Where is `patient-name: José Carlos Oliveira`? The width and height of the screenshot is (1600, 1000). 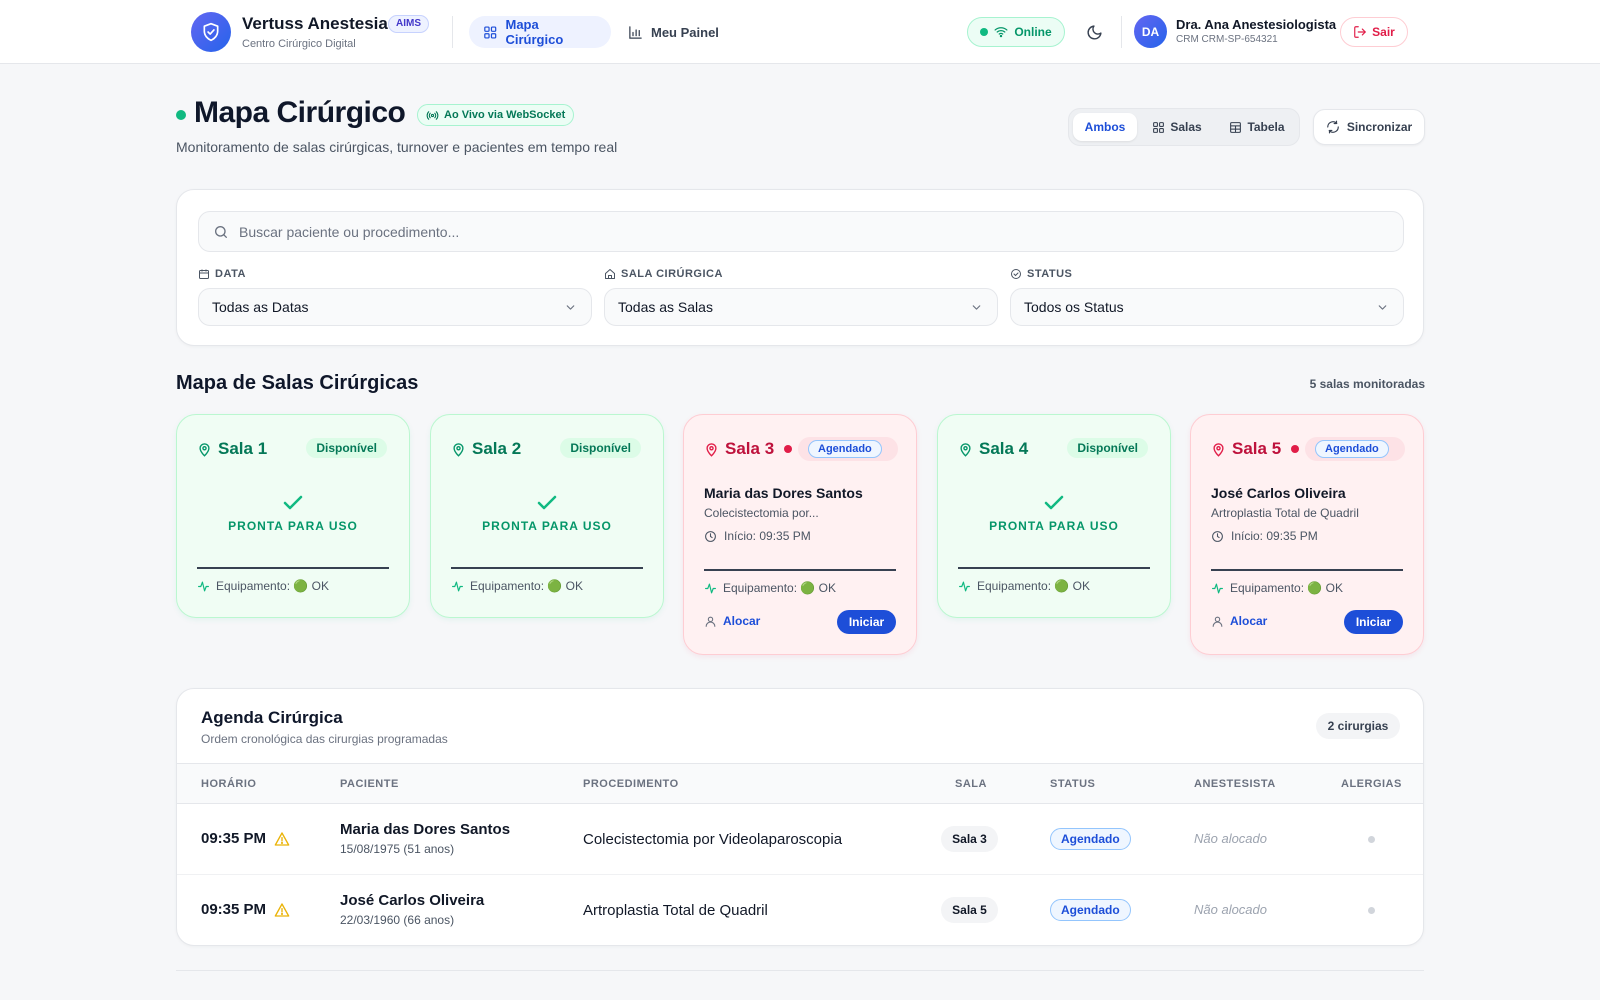
patient-name: José Carlos Oliveira is located at coordinates (412, 900).